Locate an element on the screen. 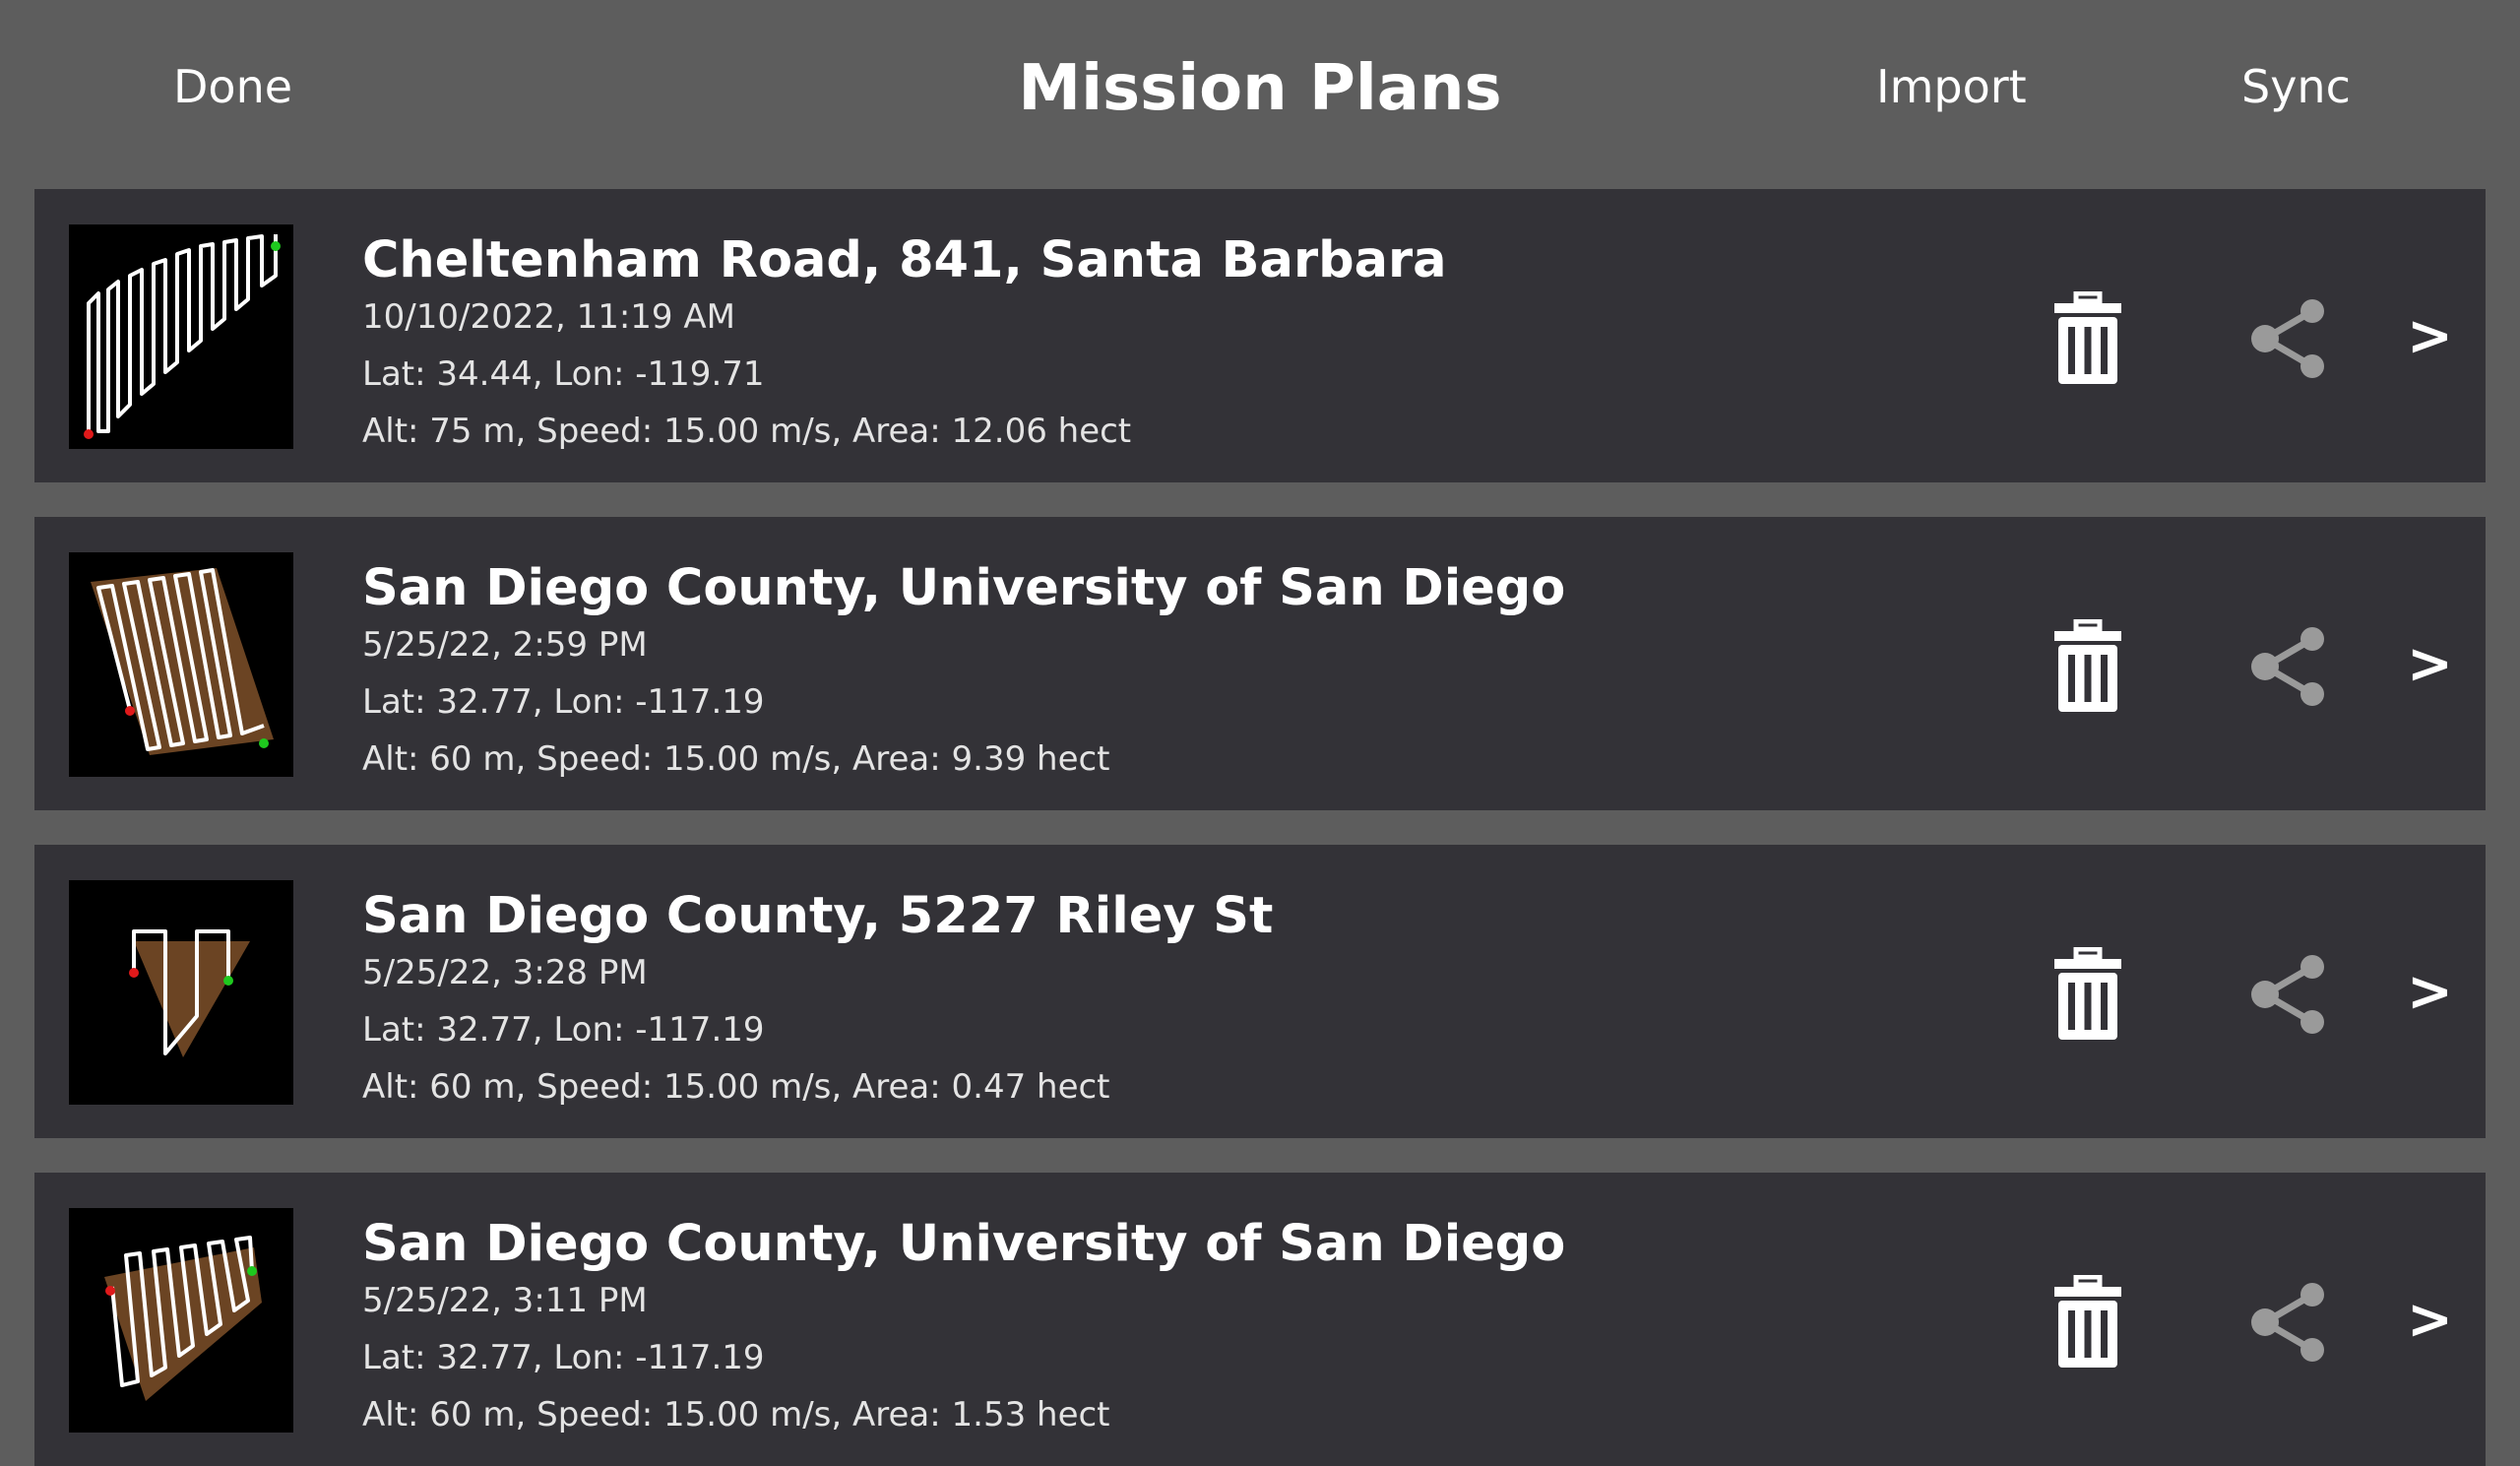  page-title: Mission Plans is located at coordinates (1260, 88).